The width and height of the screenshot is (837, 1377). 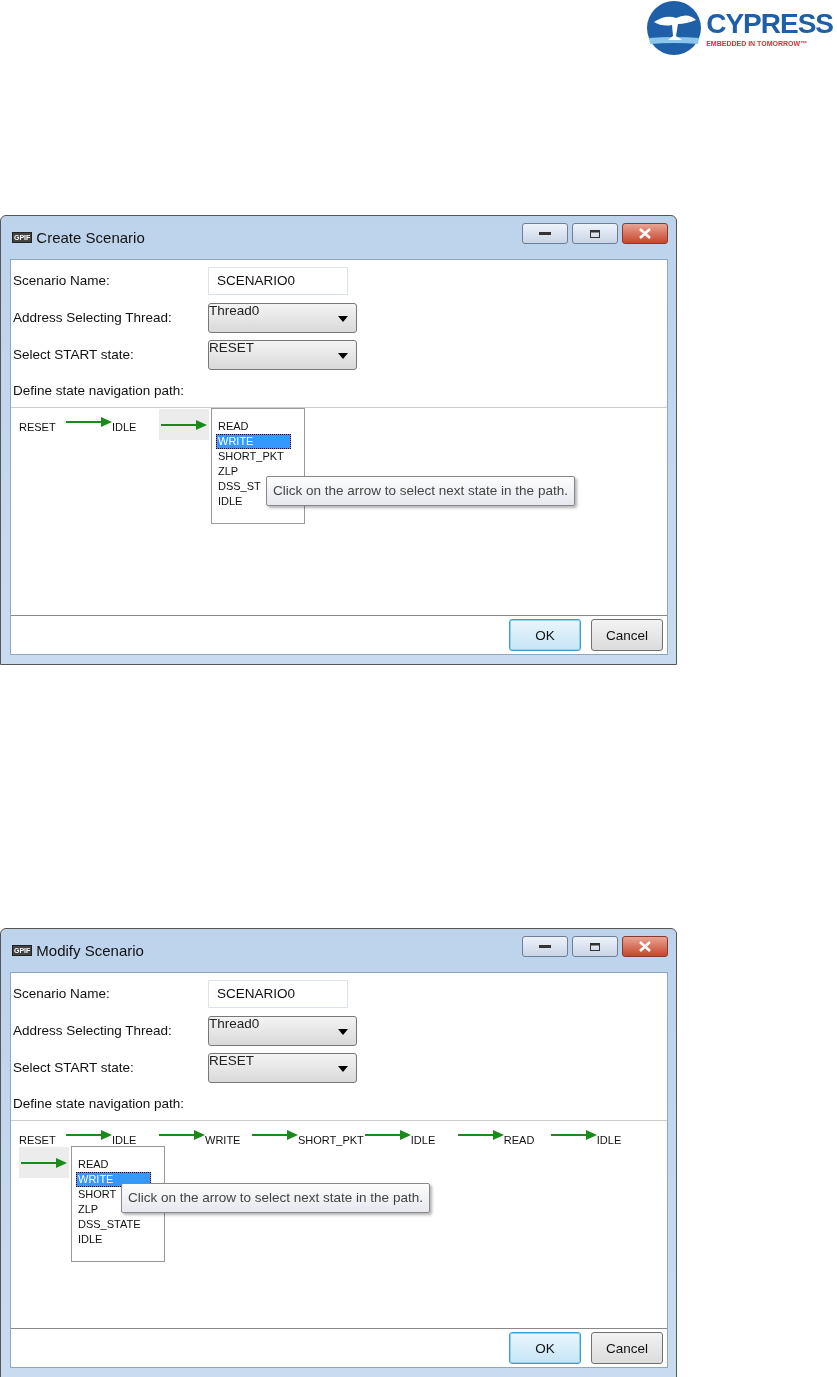 What do you see at coordinates (90, 950) in the screenshot?
I see `window-title: Modify Scenario` at bounding box center [90, 950].